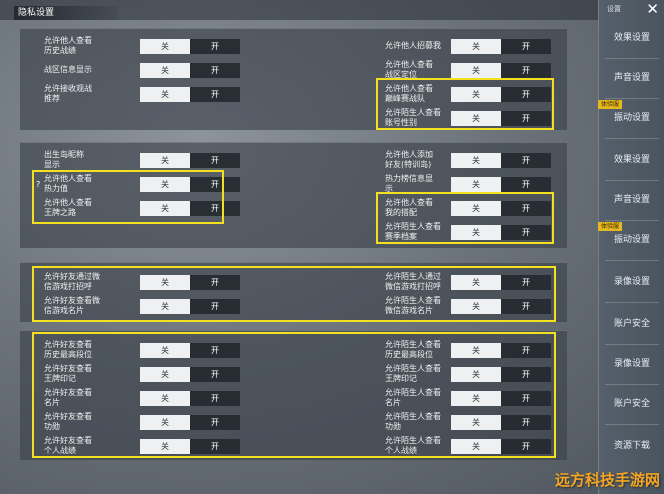 This screenshot has height=494, width=664. Describe the element at coordinates (413, 305) in the screenshot. I see `setting-label: 允许陌生人查看 微信游戏名片` at that location.